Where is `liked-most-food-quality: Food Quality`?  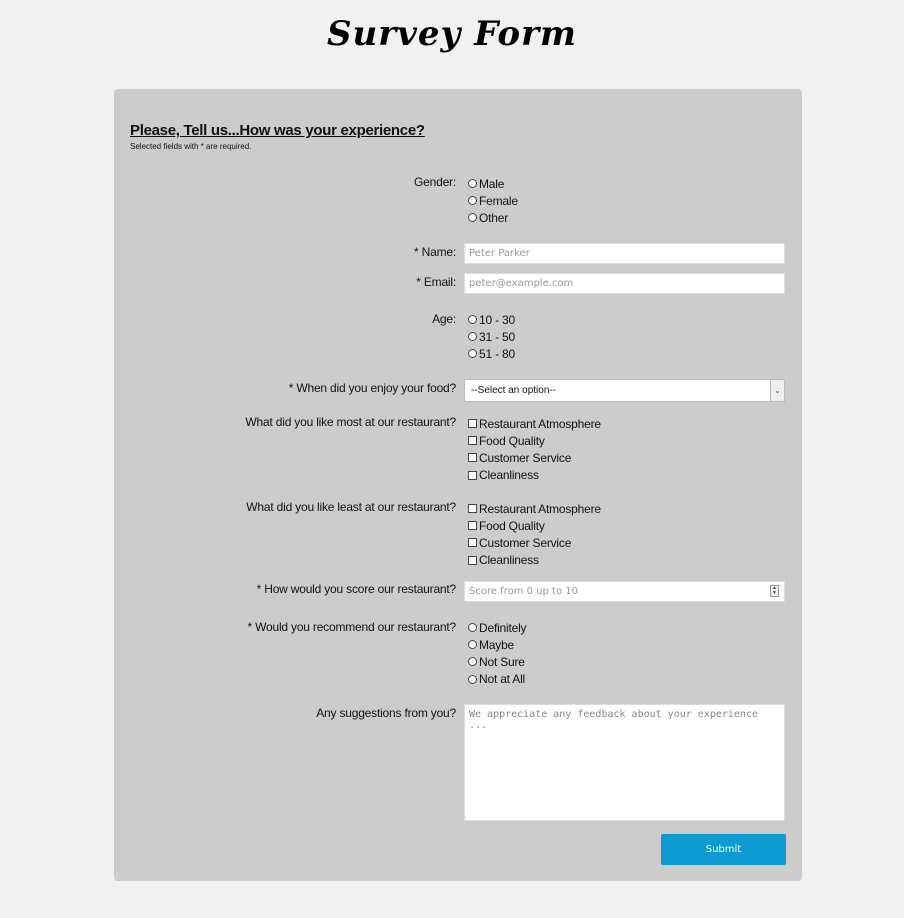 liked-most-food-quality: Food Quality is located at coordinates (534, 440).